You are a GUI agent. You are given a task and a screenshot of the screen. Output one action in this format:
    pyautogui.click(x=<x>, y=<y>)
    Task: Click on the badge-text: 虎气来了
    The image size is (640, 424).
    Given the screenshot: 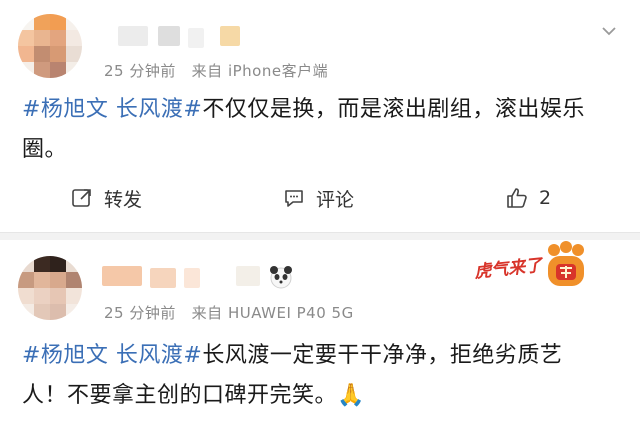 What is the action you would take?
    pyautogui.click(x=508, y=269)
    